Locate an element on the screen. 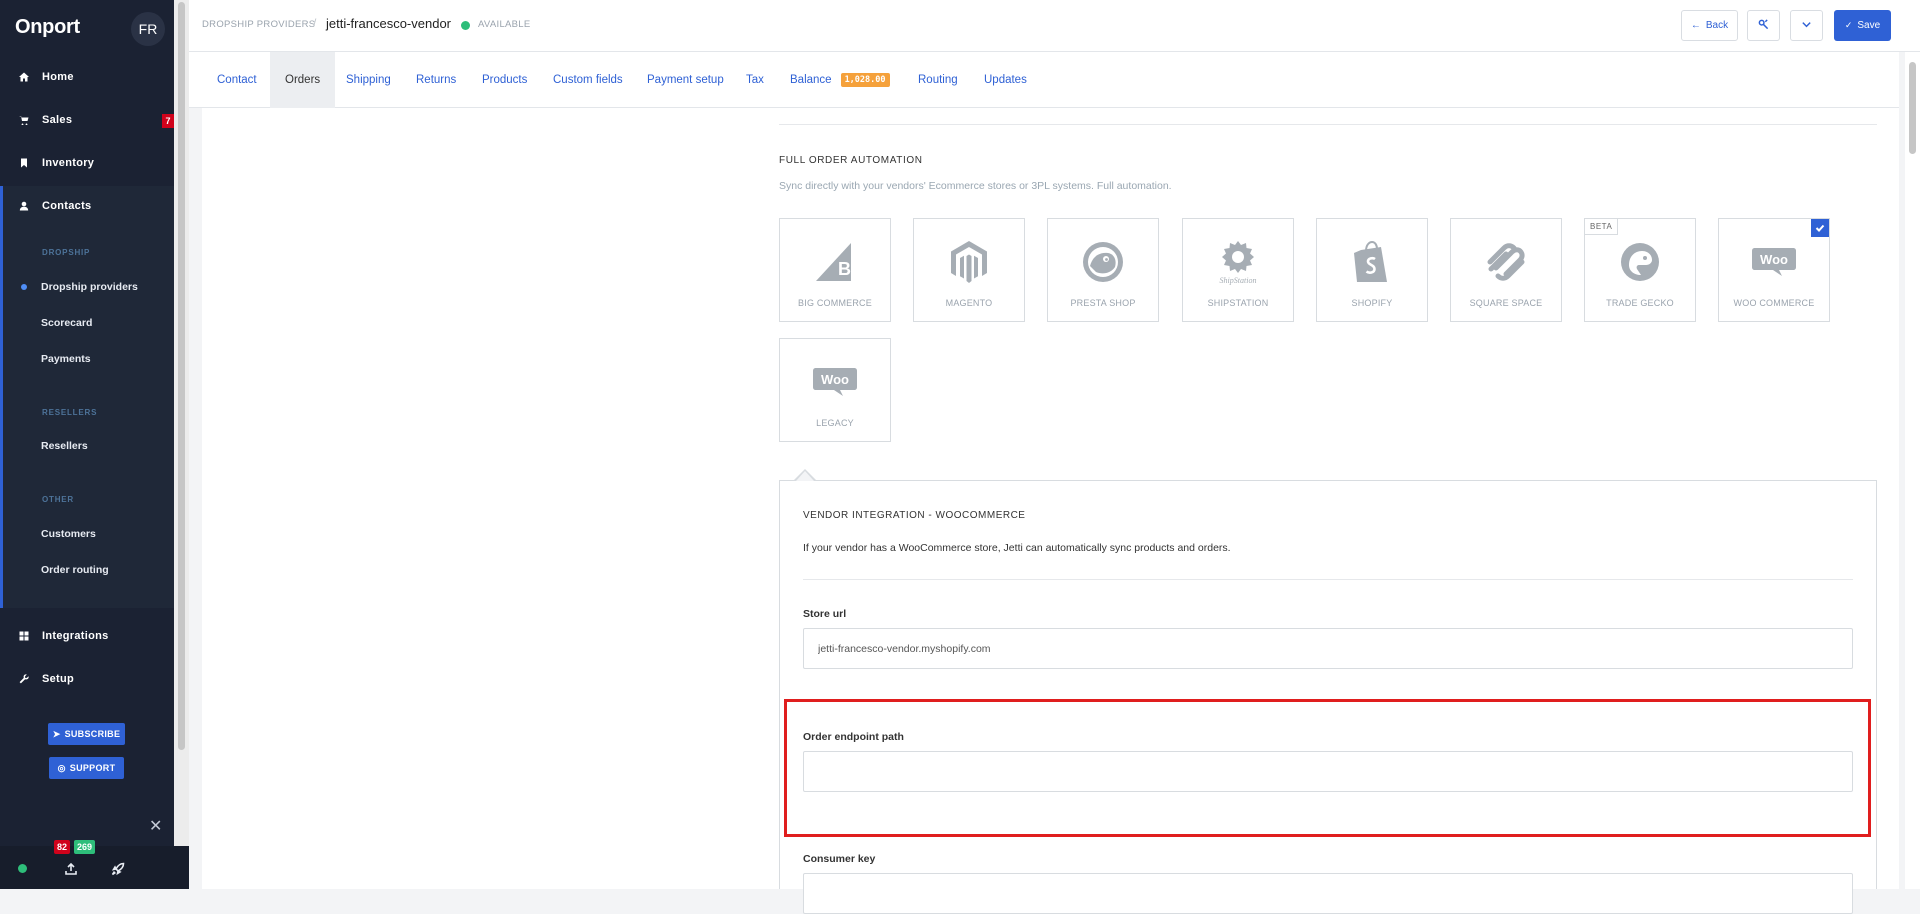 The image size is (1920, 914). integration-tile-woocommerce: Woo WOO COMMERCE is located at coordinates (1774, 270).